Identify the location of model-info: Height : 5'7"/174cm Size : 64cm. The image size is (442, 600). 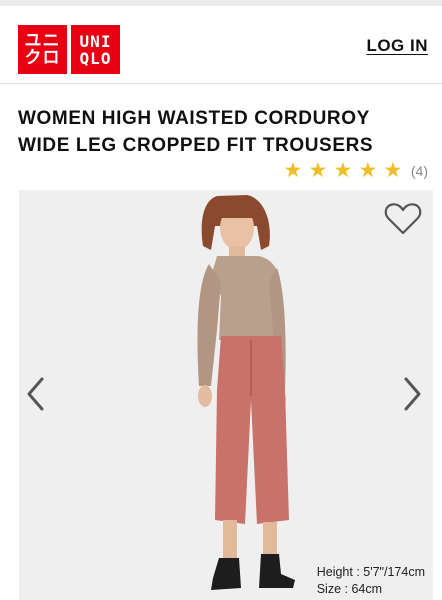
(371, 581).